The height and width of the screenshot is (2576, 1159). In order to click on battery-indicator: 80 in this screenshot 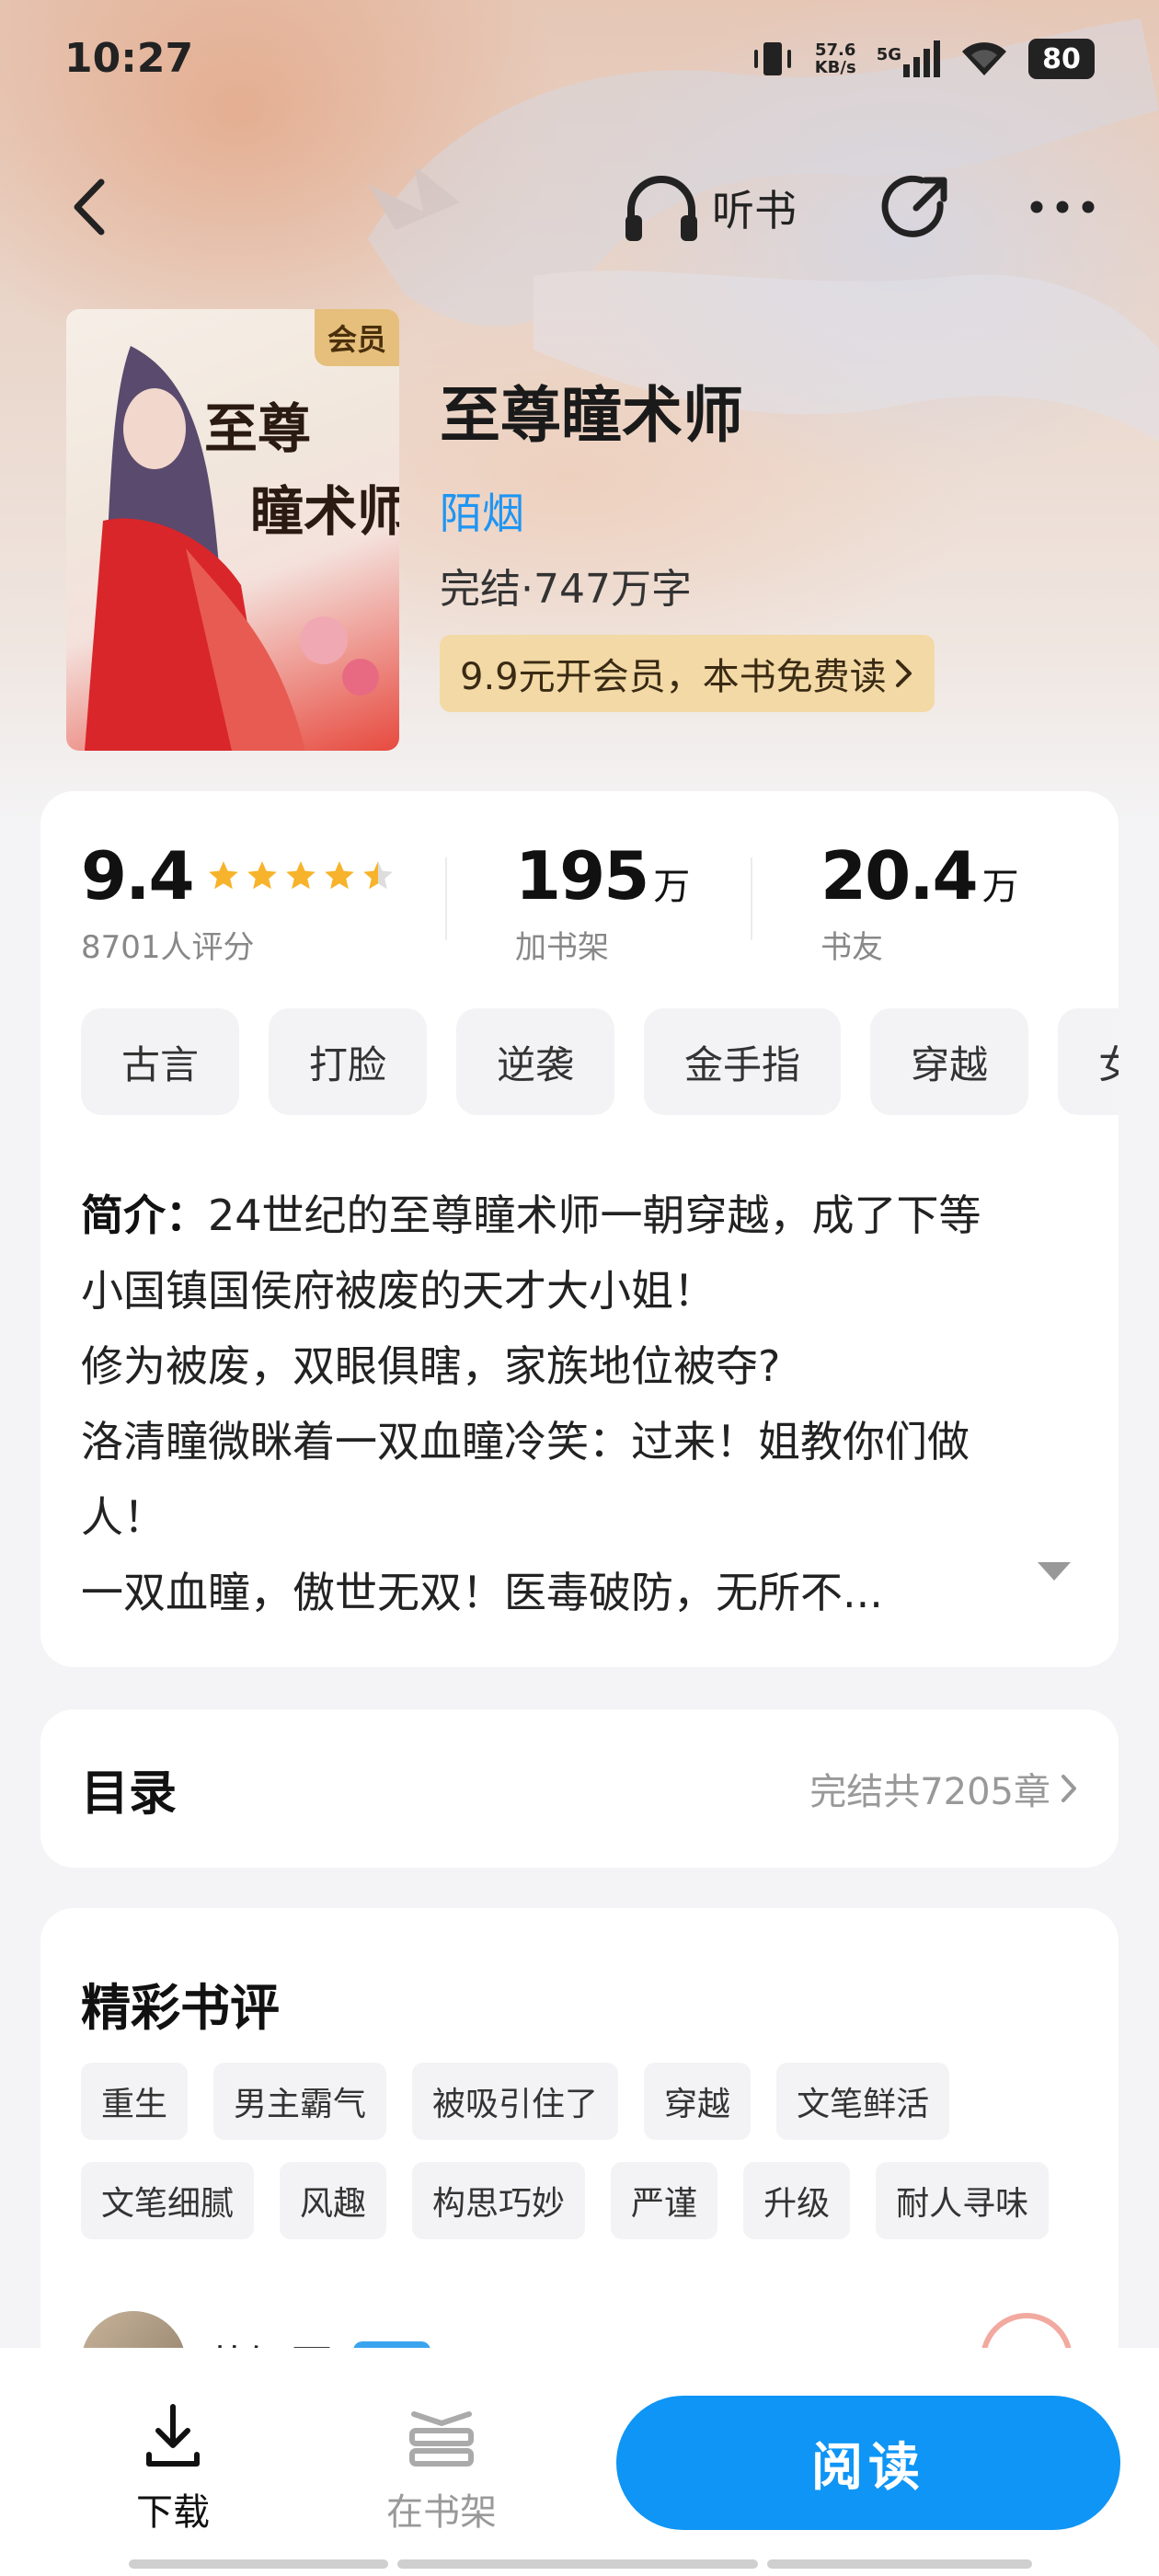, I will do `click(1061, 59)`.